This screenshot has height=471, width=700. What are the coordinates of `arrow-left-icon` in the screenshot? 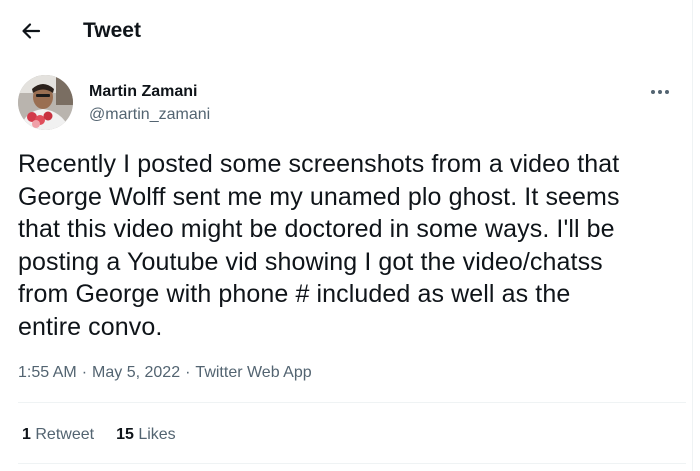 It's located at (31, 31).